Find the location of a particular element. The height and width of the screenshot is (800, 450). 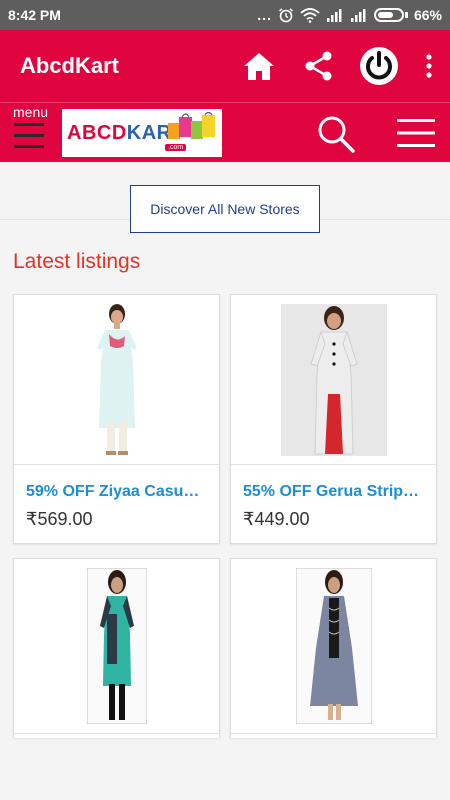

more-options-button is located at coordinates (429, 66).